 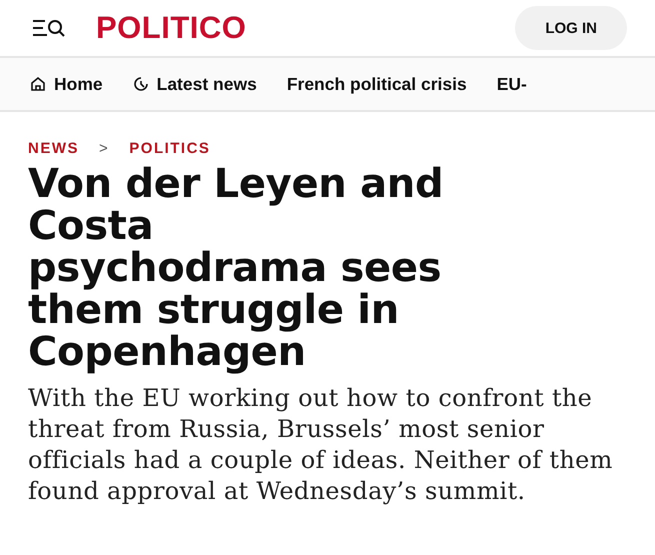 I want to click on nav-link: French political crisis, so click(x=376, y=84).